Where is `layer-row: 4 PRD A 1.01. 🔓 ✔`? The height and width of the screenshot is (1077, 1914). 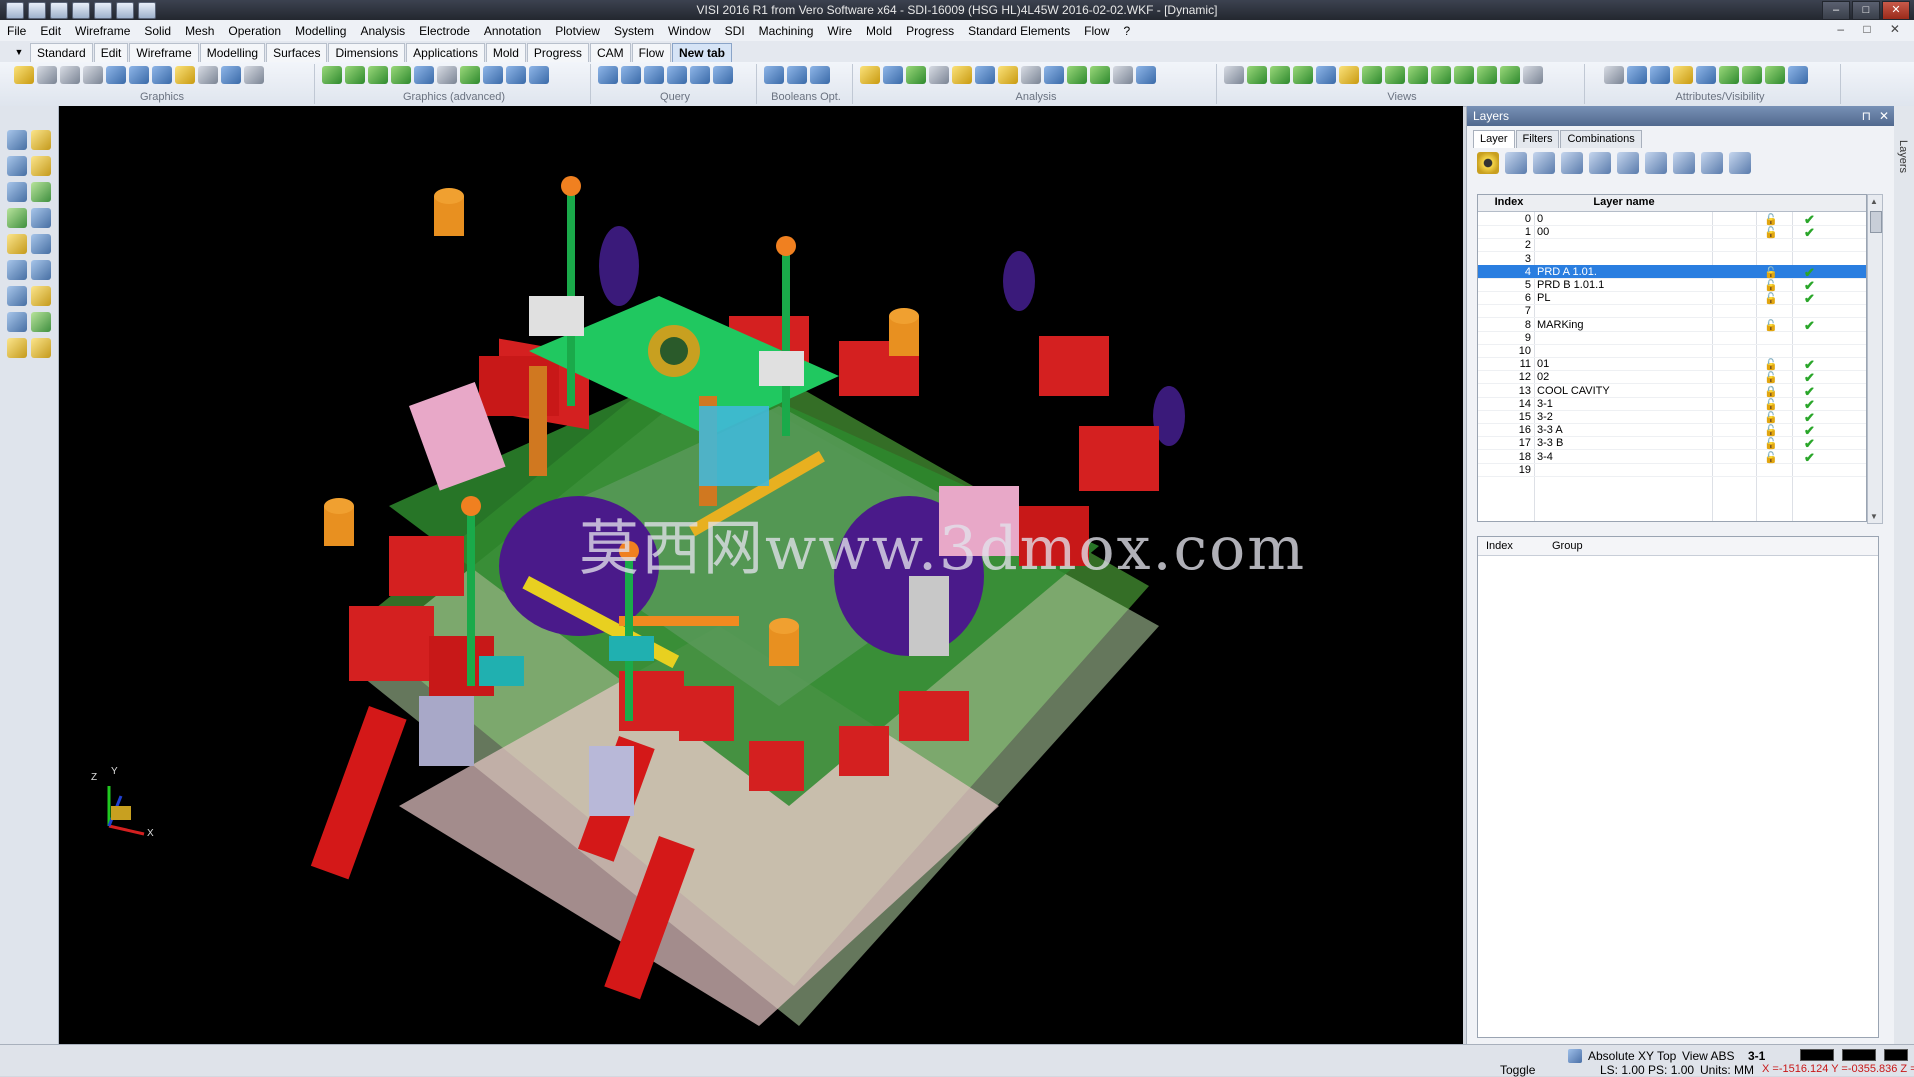
layer-row: 4 PRD A 1.01. 🔓 ✔ is located at coordinates (1672, 272).